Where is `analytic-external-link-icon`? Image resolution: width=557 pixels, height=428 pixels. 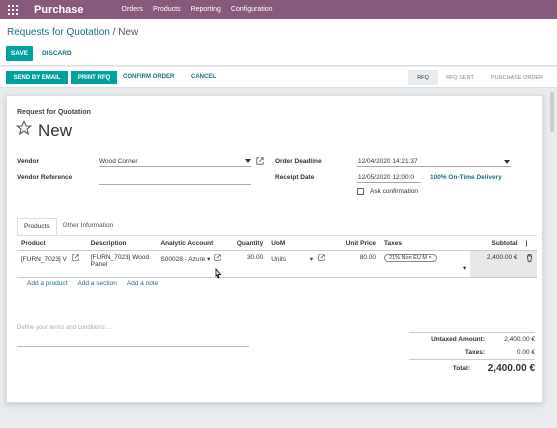 analytic-external-link-icon is located at coordinates (217, 258).